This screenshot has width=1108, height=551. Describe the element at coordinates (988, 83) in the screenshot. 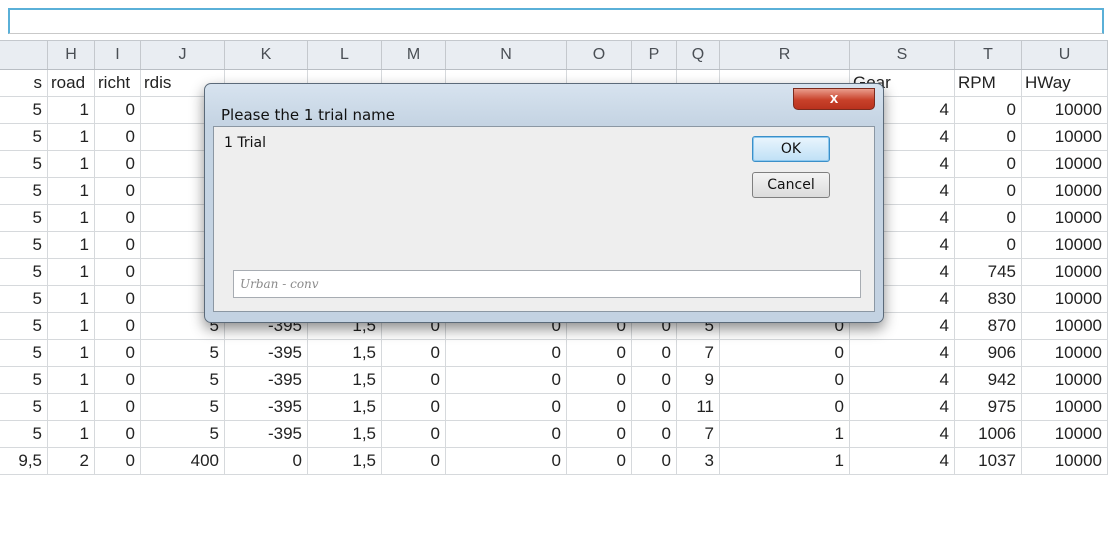

I see `field-header-cell: RPM` at that location.